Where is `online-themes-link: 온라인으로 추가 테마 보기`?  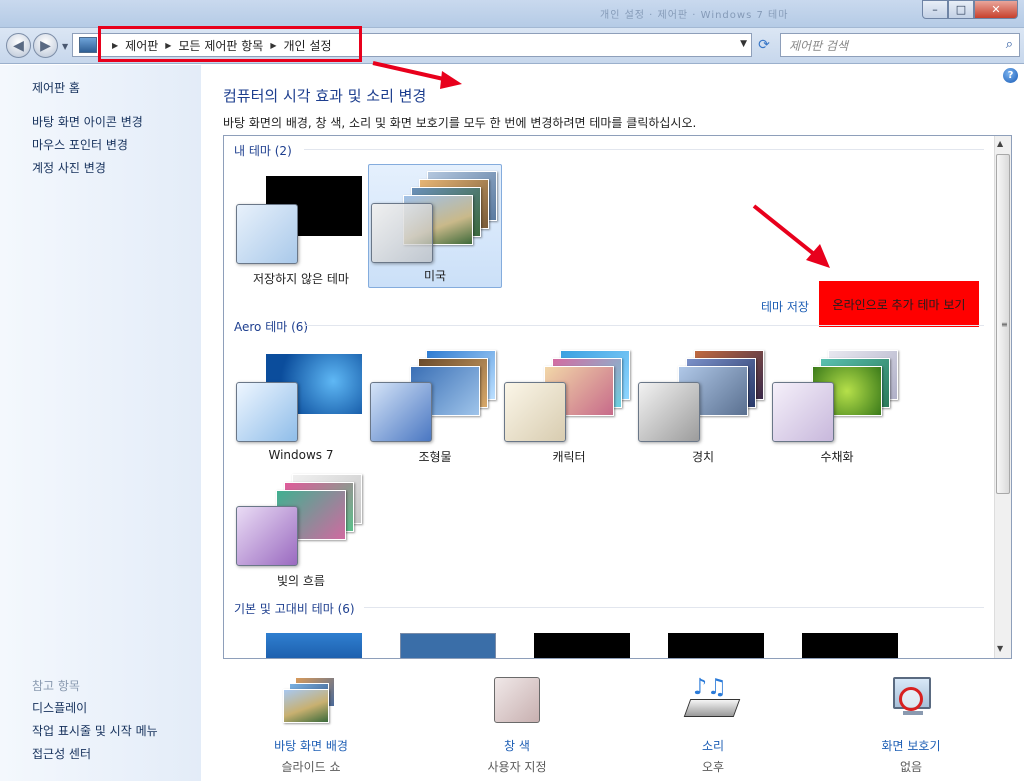
online-themes-link: 온라인으로 추가 테마 보기 is located at coordinates (899, 304).